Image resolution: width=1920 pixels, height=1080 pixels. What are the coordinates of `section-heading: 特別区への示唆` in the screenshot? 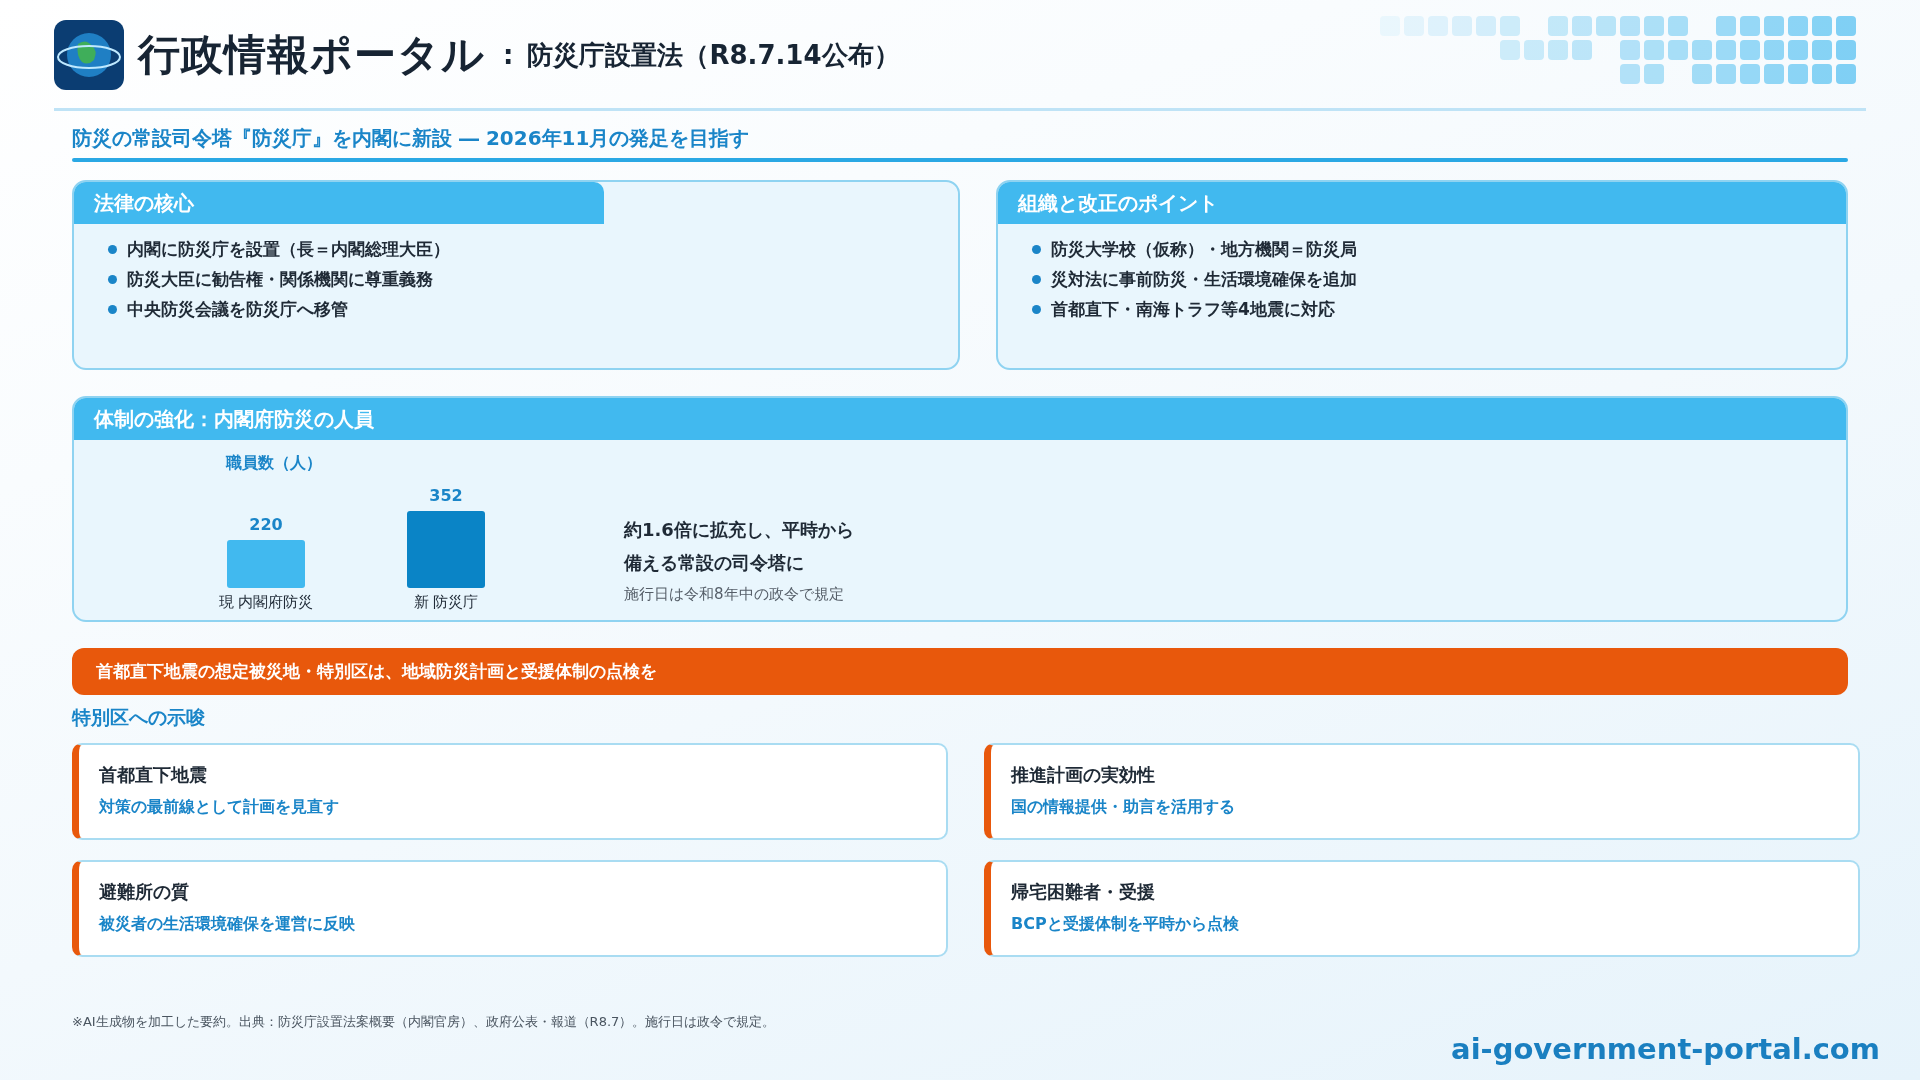 It's located at (139, 717).